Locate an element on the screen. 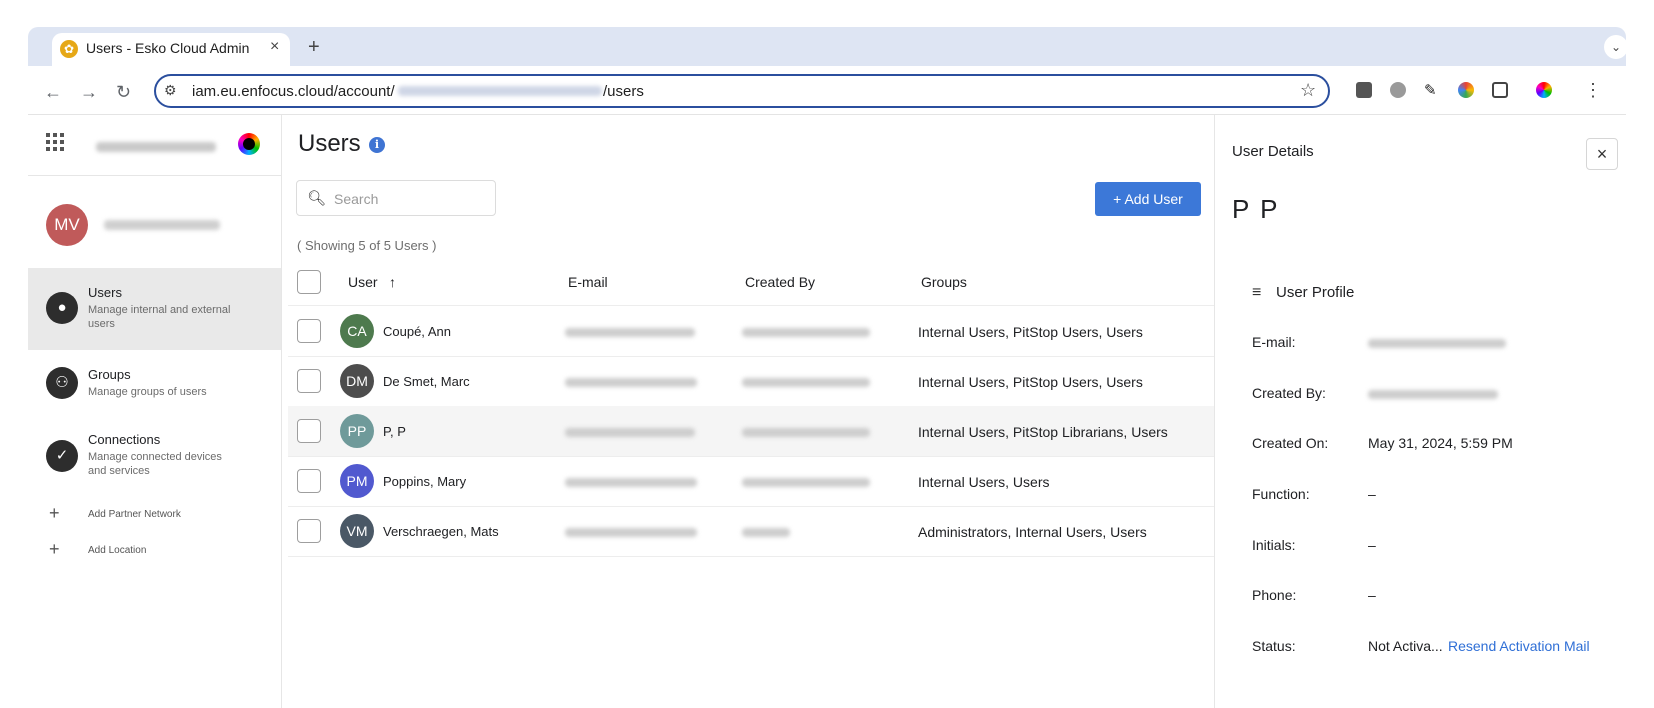 The width and height of the screenshot is (1654, 708). user-name: De Smet, Marc is located at coordinates (426, 381).